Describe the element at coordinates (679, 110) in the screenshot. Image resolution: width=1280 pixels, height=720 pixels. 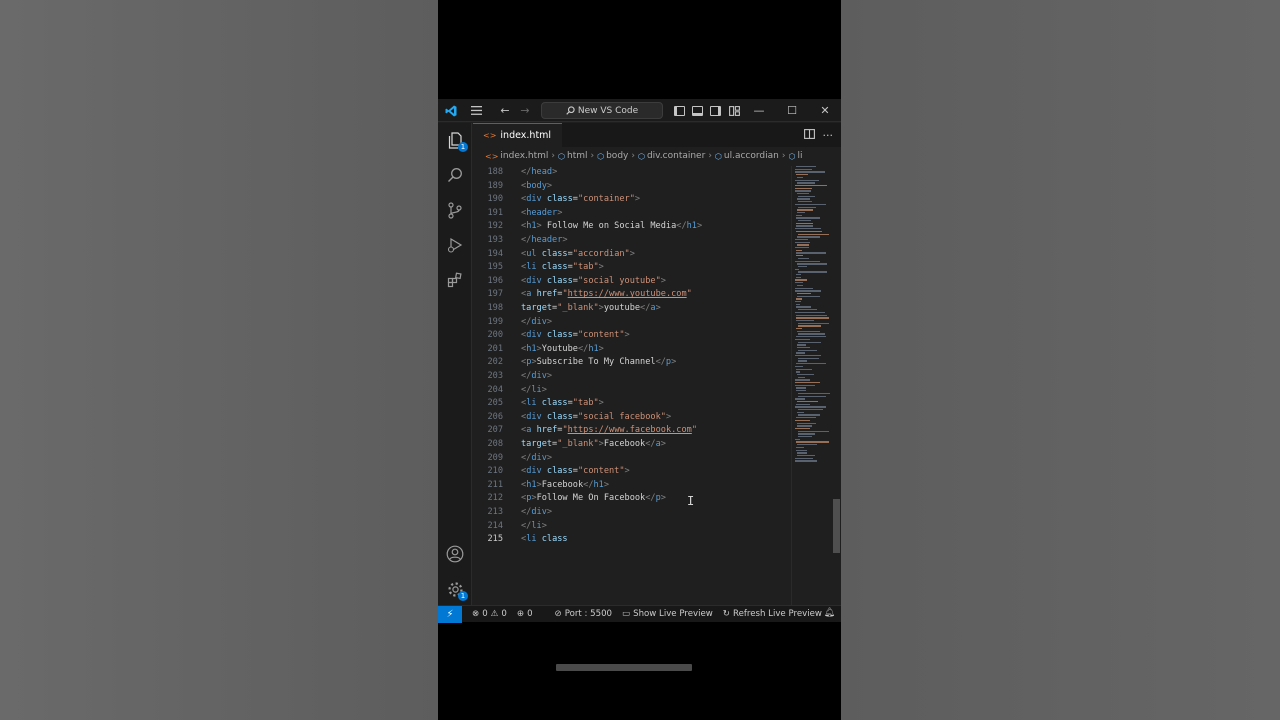
I see `toggle-primary-sidebar-icon` at that location.